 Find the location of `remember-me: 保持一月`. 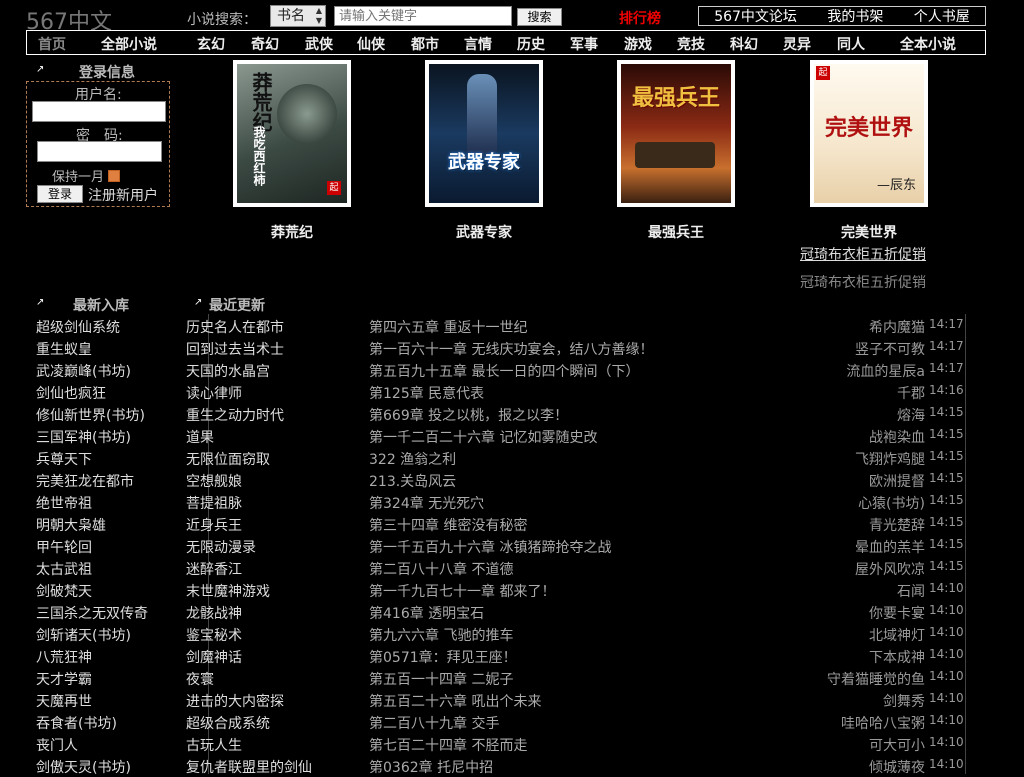

remember-me: 保持一月 is located at coordinates (86, 175).